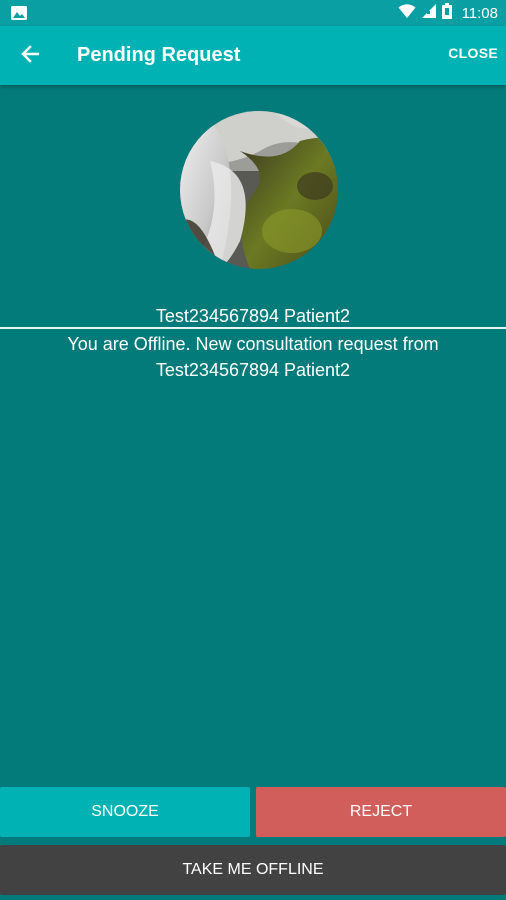  What do you see at coordinates (159, 55) in the screenshot?
I see `page-title: Pending Request` at bounding box center [159, 55].